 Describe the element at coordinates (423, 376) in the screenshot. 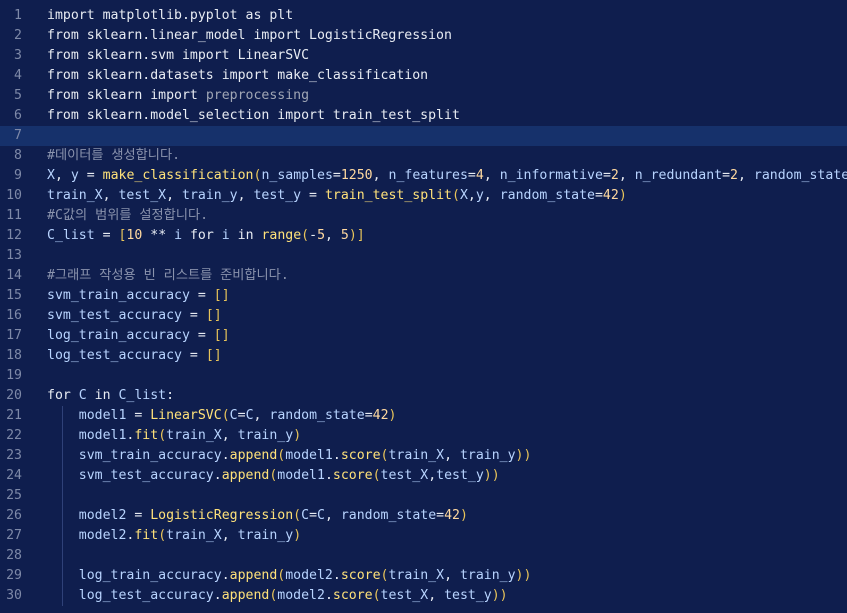

I see `code-line: 19` at that location.